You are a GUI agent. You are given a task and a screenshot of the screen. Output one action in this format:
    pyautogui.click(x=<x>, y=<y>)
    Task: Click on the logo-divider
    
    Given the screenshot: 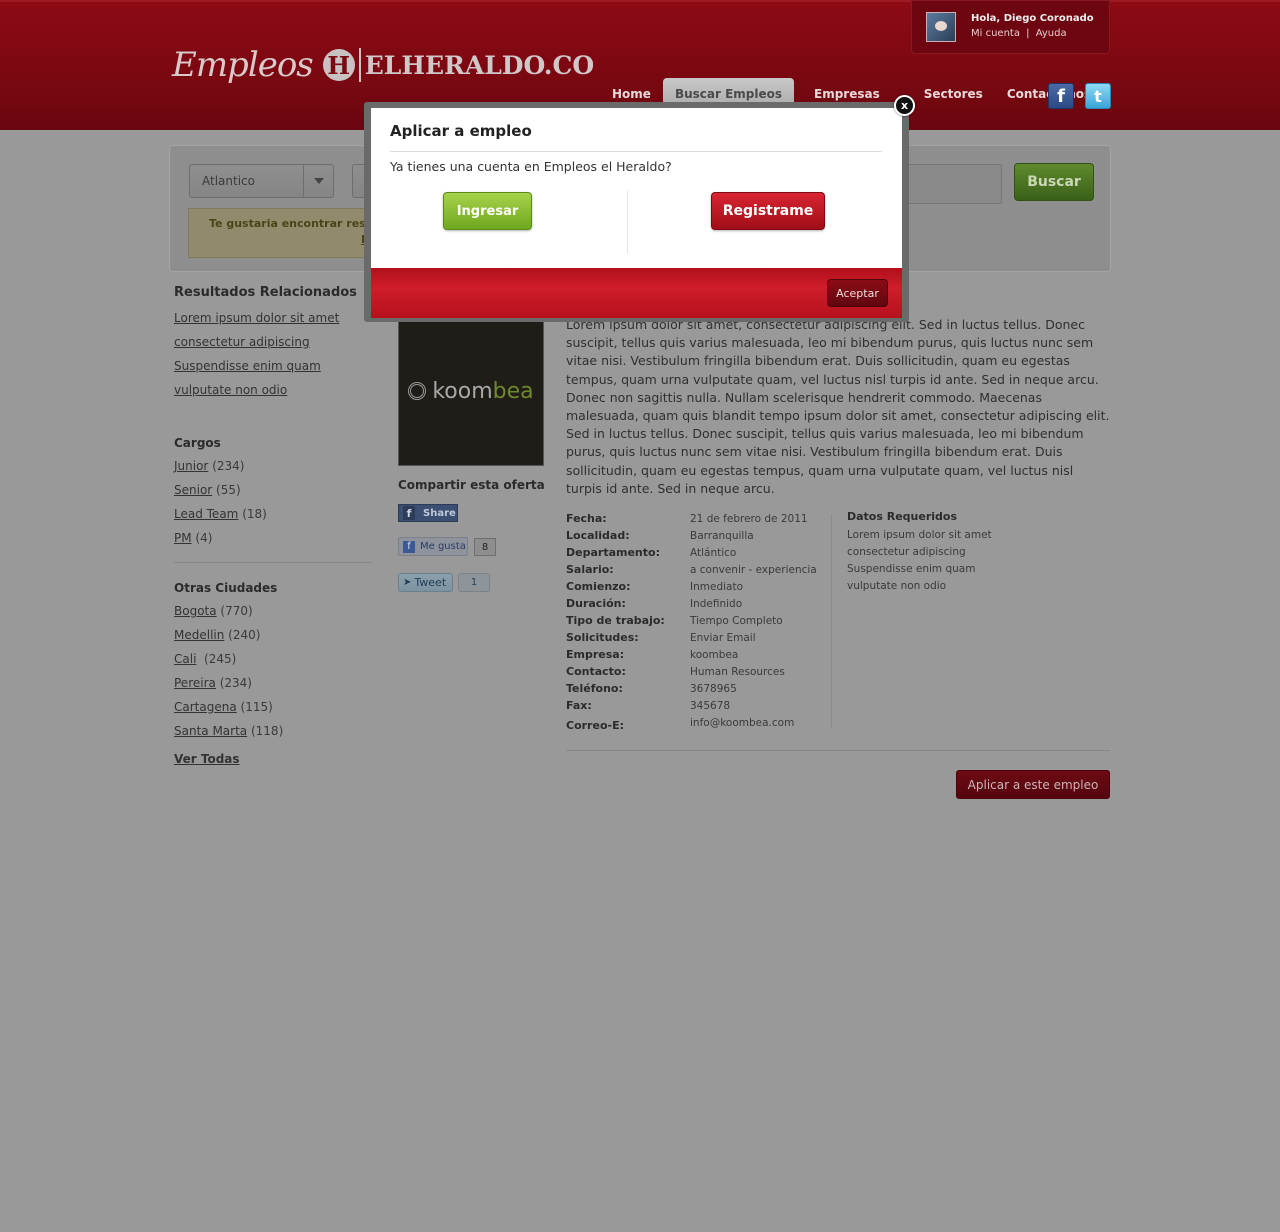 What is the action you would take?
    pyautogui.click(x=359, y=65)
    